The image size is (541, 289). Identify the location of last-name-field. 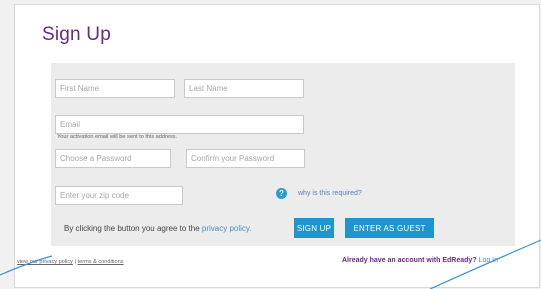
(244, 88).